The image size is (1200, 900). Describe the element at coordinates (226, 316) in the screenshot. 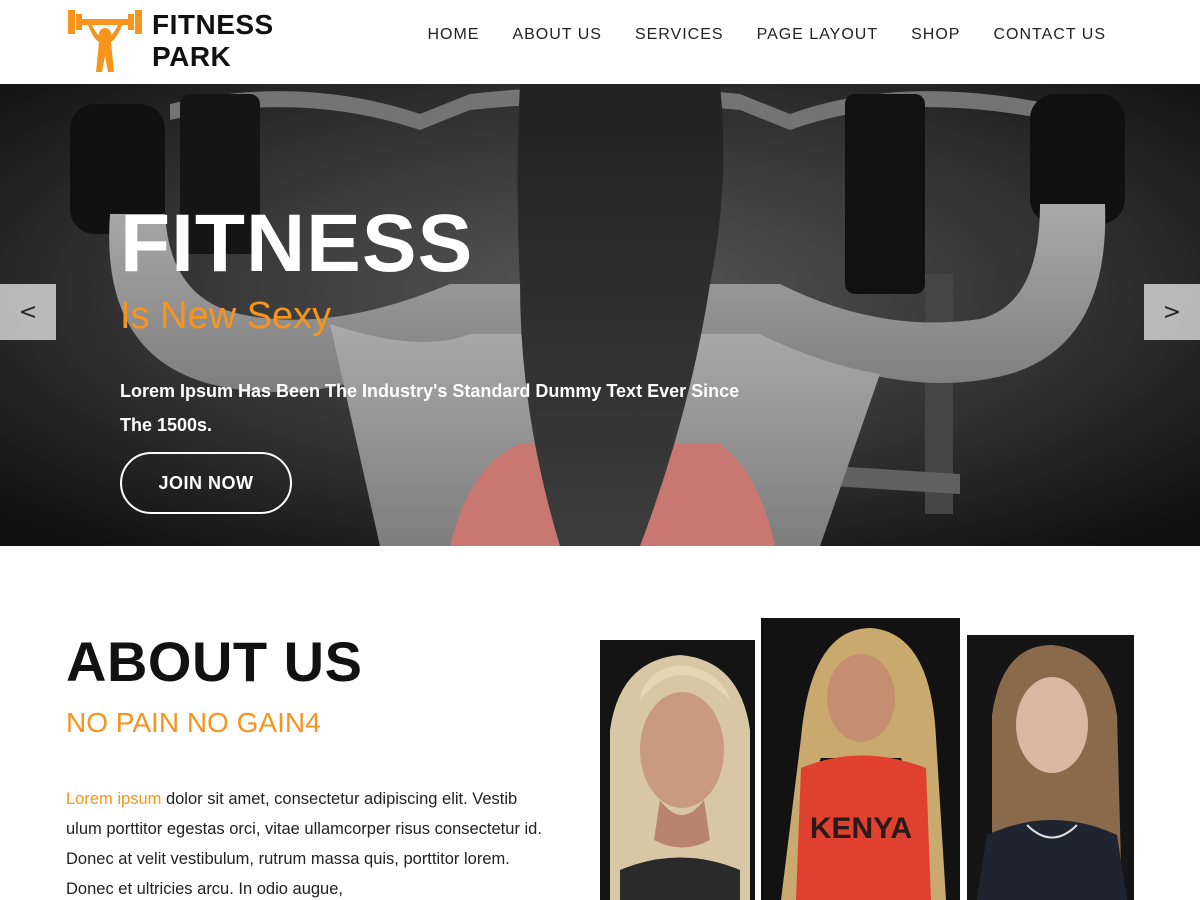

I see `hero-subtitle: Is New Sexy` at that location.